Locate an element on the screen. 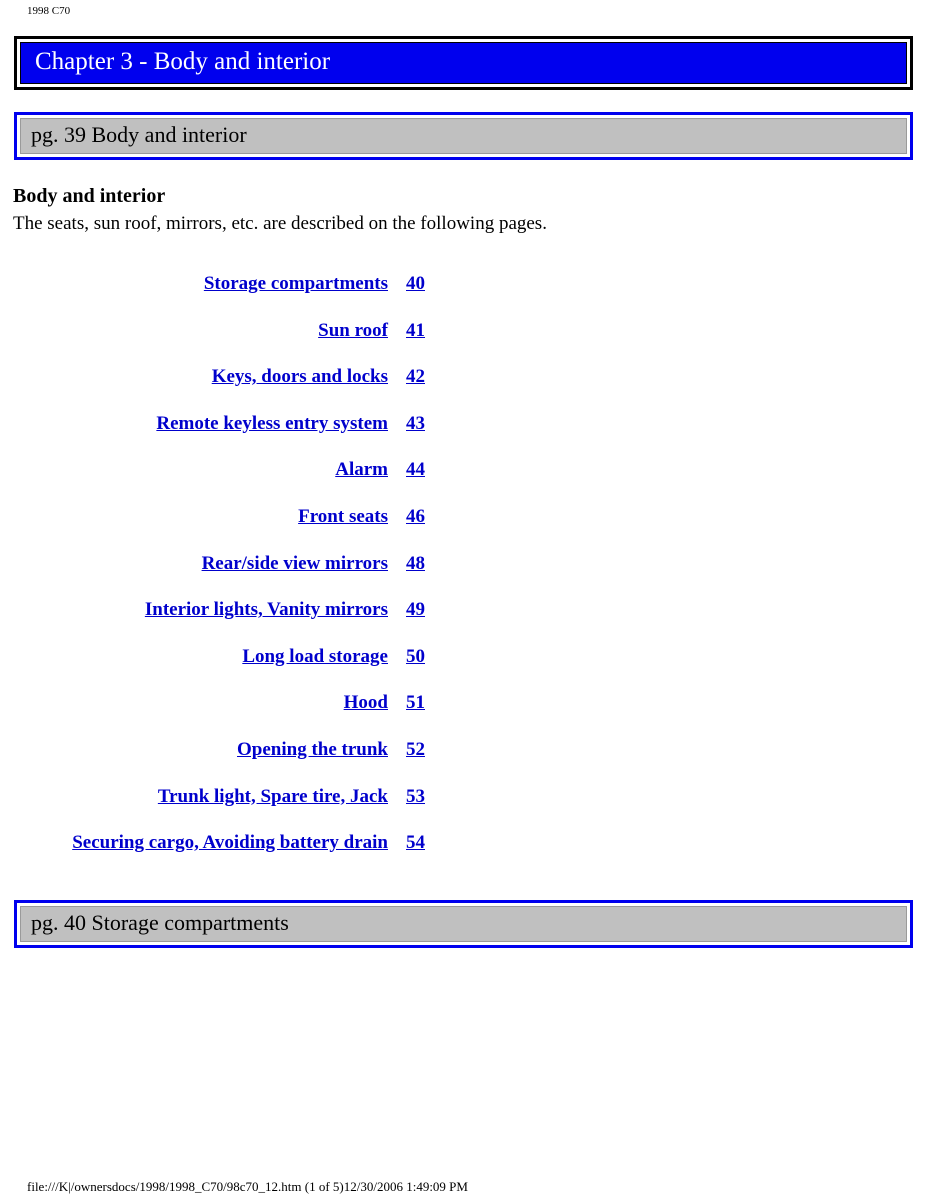 Image resolution: width=927 pixels, height=1200 pixels. toc-entry: Rear/side view mirrors 48 is located at coordinates (235, 576).